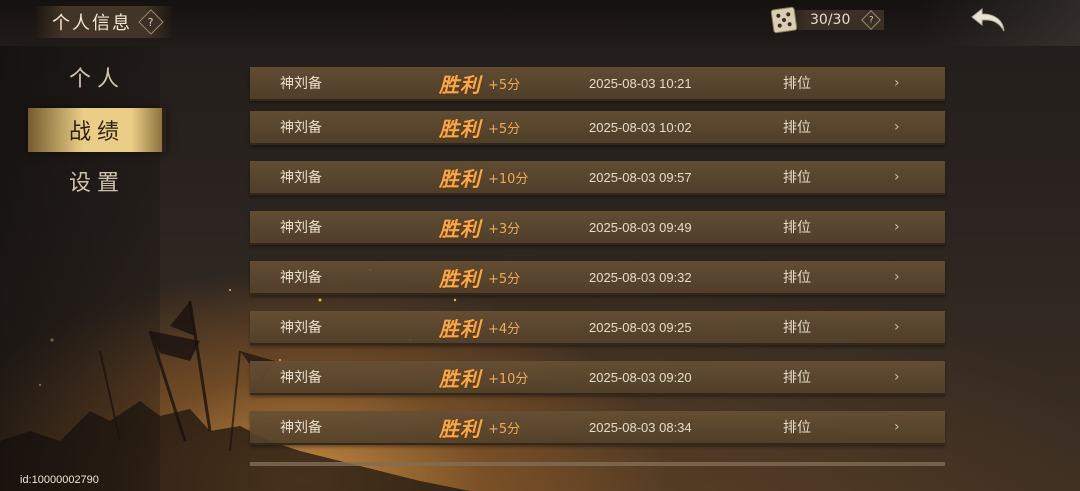 The image size is (1080, 491). What do you see at coordinates (504, 329) in the screenshot?
I see `score-change: +4分` at bounding box center [504, 329].